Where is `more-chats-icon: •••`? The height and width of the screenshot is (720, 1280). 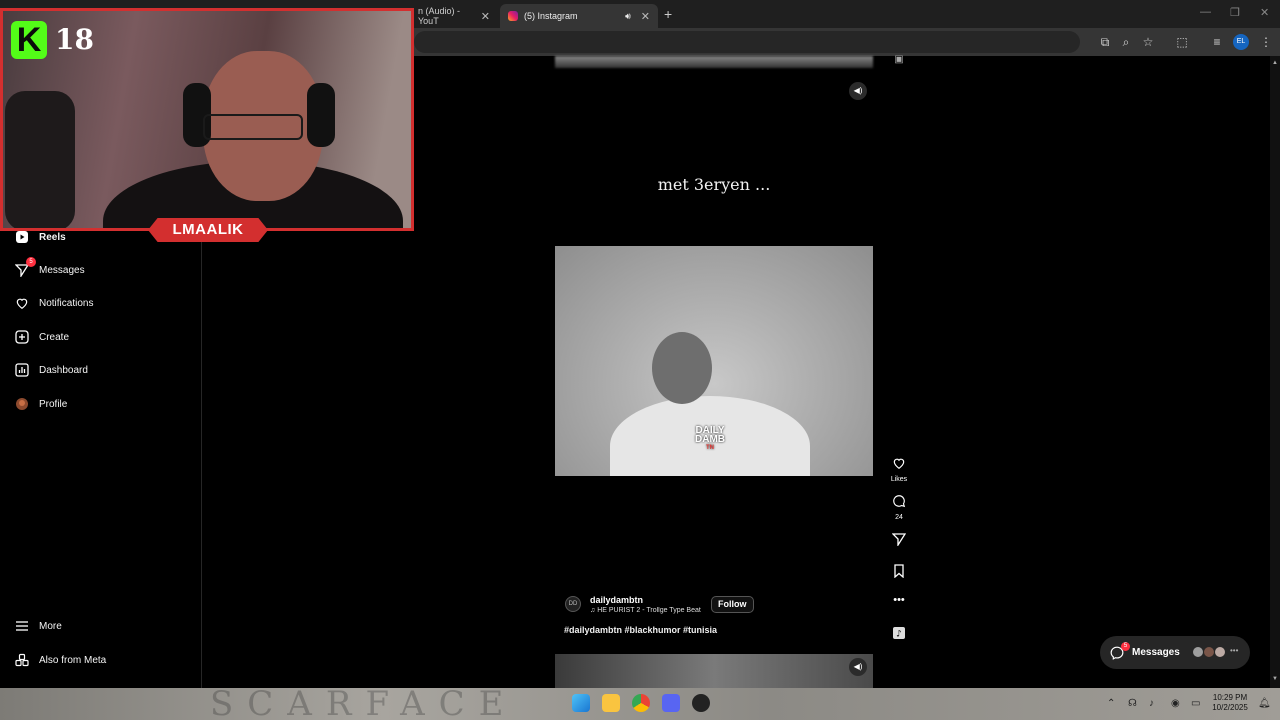
more-chats-icon: ••• is located at coordinates (1234, 650).